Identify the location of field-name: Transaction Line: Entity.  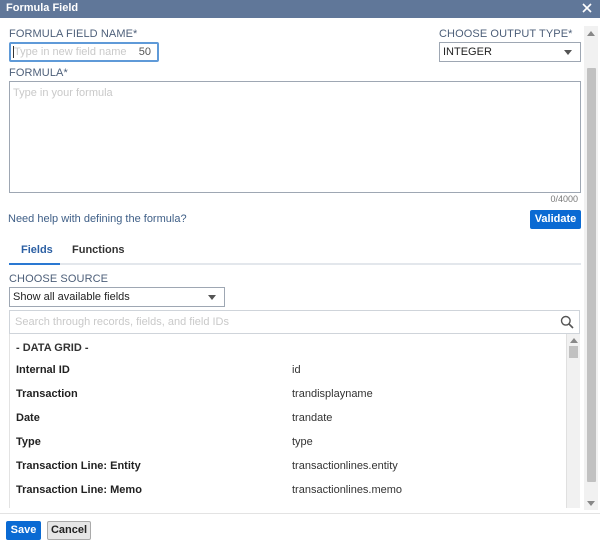
(78, 466).